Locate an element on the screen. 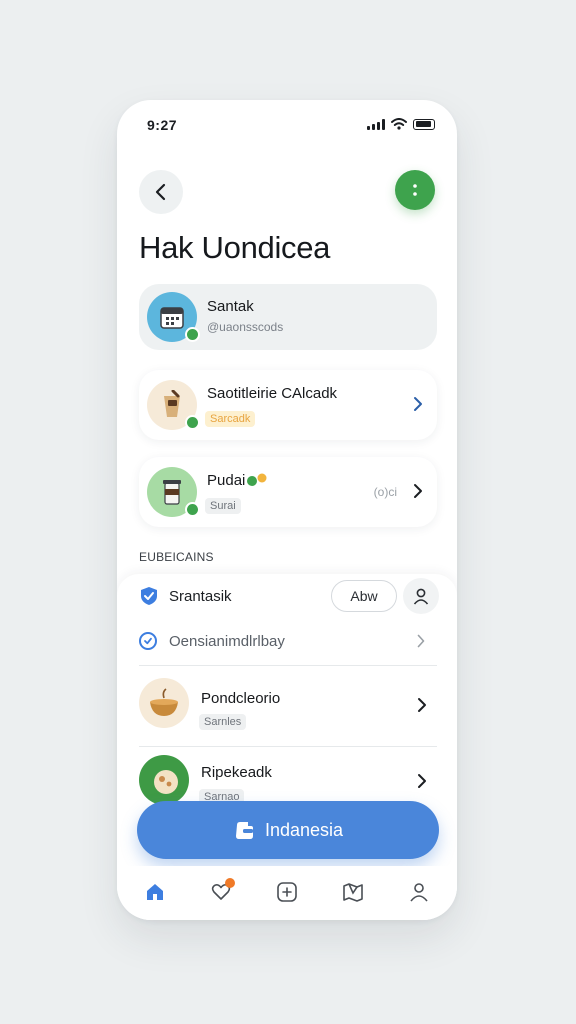  profile-name: Santak is located at coordinates (230, 306).